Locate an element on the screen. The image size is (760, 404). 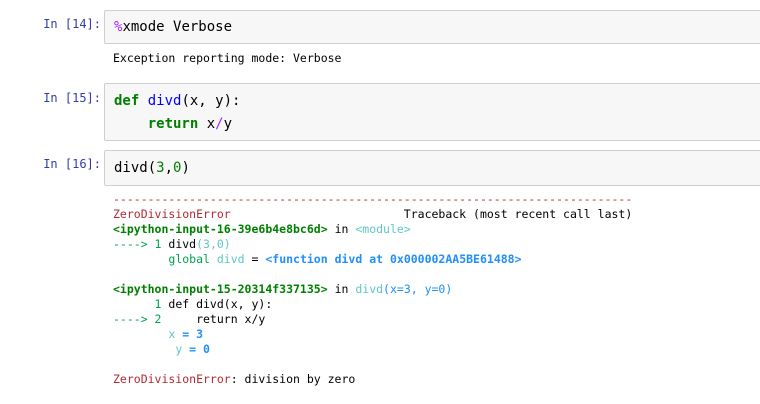
cell-14-prompt: In [14]: is located at coordinates (72, 24).